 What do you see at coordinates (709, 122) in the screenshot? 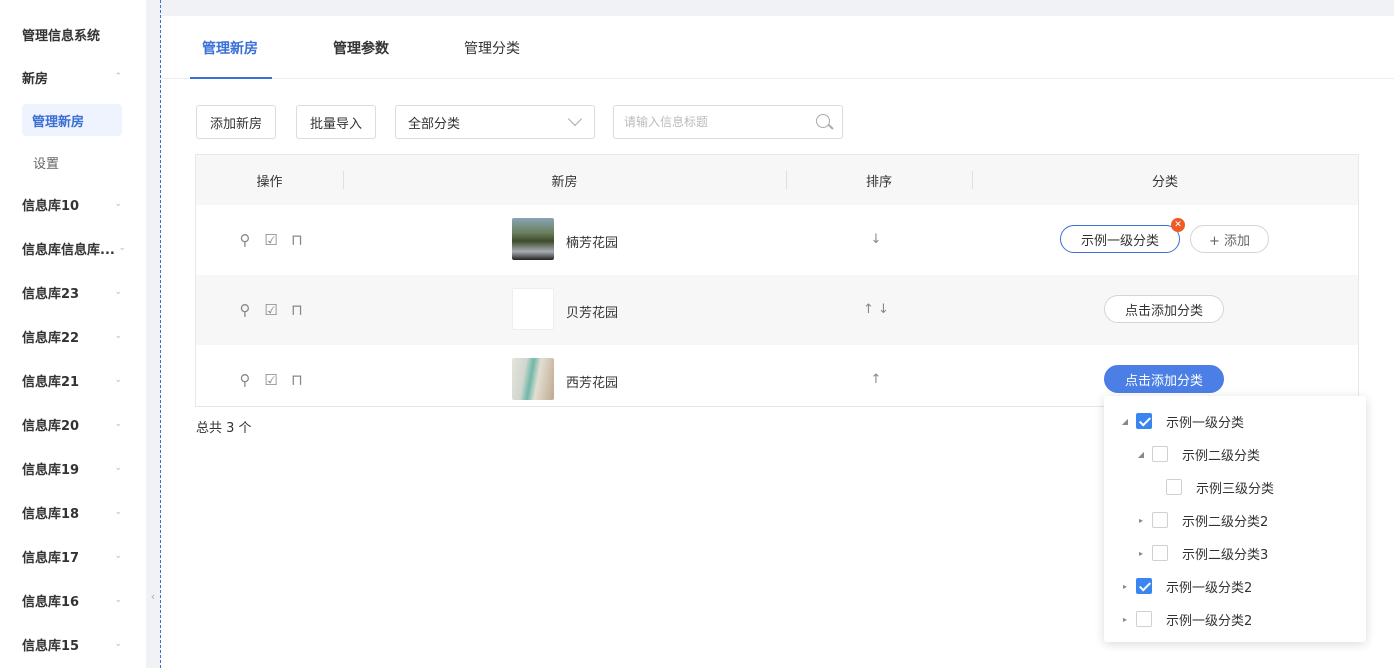
I see `search-input` at bounding box center [709, 122].